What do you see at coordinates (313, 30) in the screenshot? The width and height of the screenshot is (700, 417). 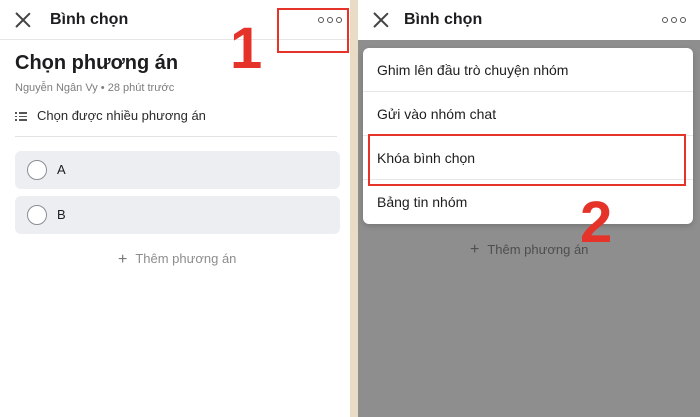 I see `highlight-box-more` at bounding box center [313, 30].